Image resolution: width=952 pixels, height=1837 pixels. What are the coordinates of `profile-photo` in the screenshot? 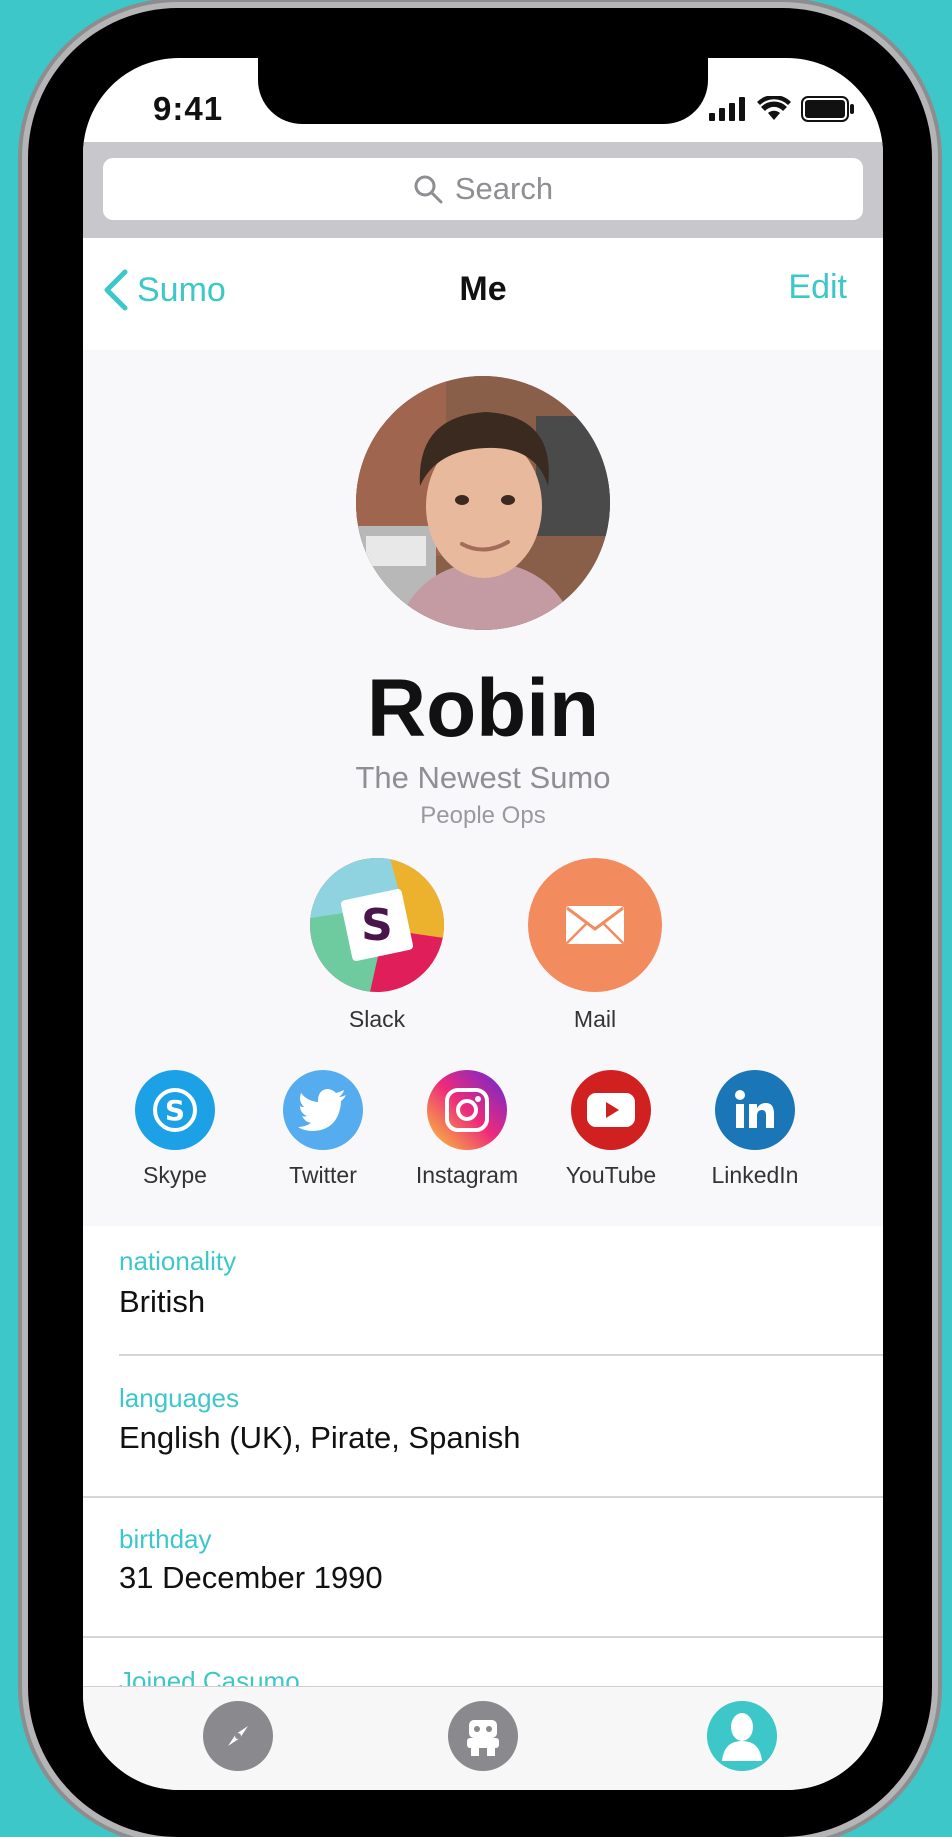 It's located at (483, 503).